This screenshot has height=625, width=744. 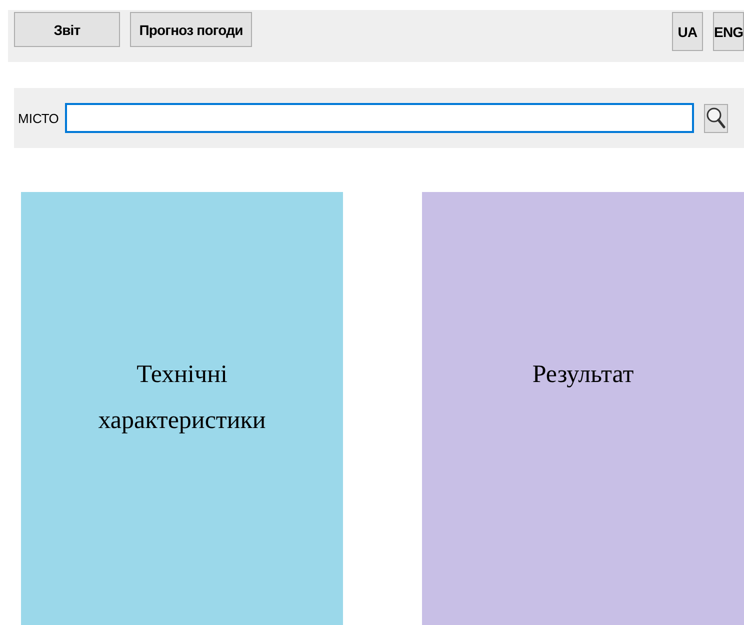 What do you see at coordinates (687, 31) in the screenshot?
I see `language-button: UA` at bounding box center [687, 31].